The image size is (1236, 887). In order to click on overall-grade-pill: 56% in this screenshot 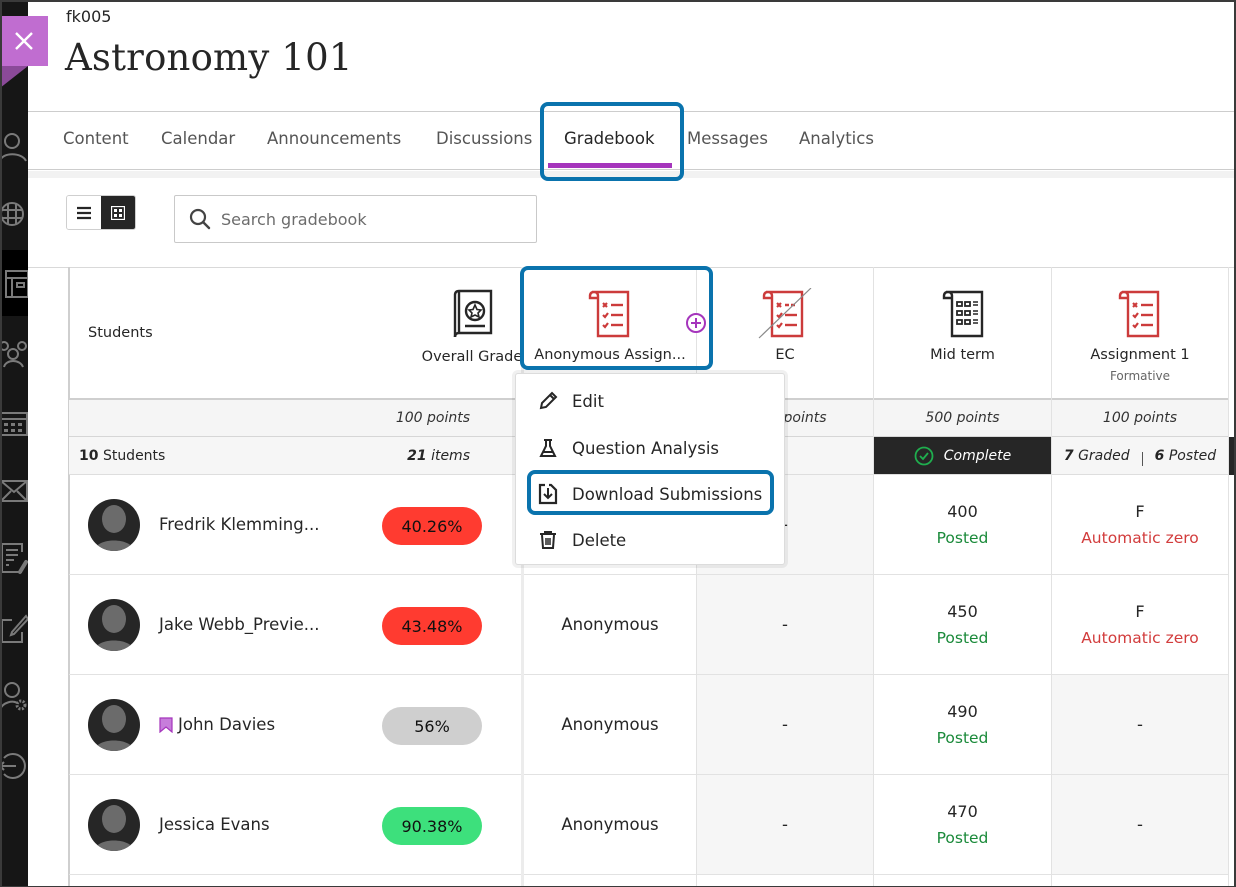, I will do `click(432, 726)`.